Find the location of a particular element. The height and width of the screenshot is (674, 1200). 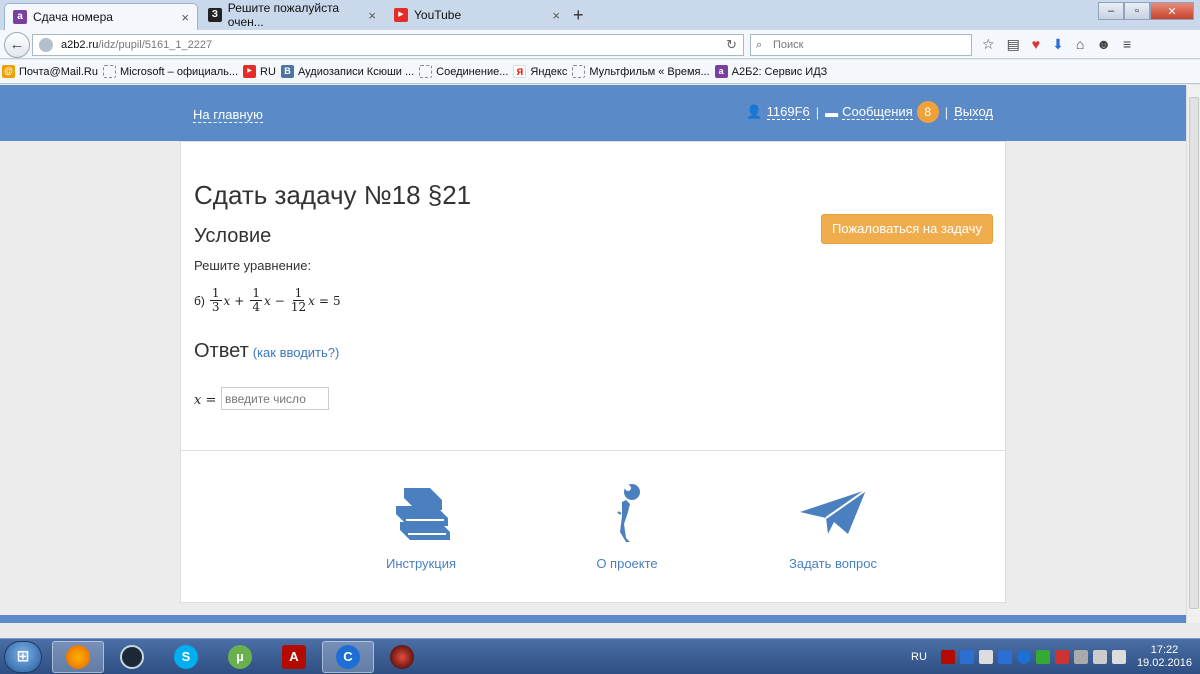

site-identity-icon is located at coordinates (46, 45).